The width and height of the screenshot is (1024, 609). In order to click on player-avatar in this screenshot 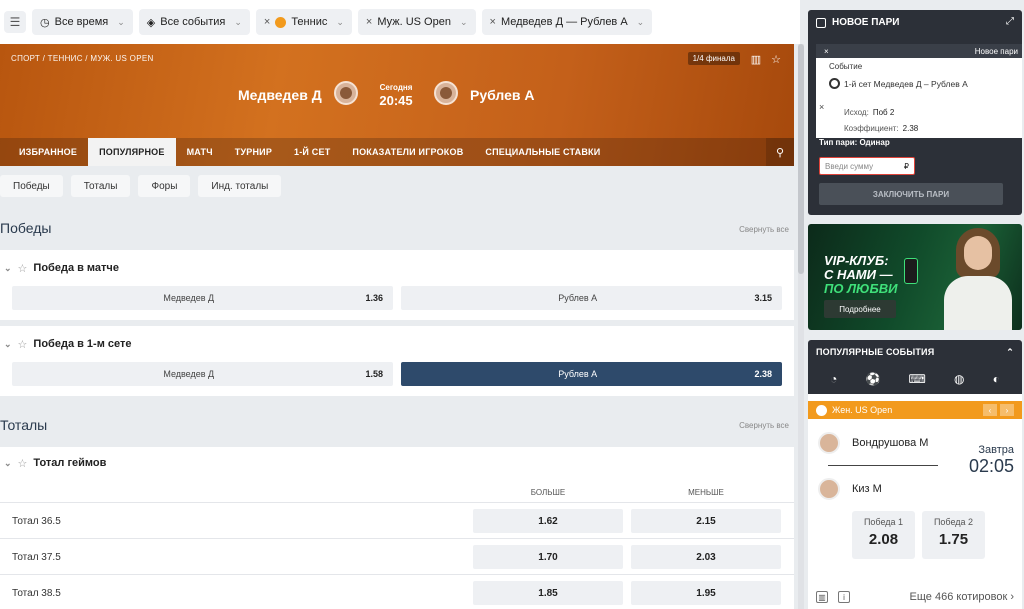, I will do `click(829, 489)`.